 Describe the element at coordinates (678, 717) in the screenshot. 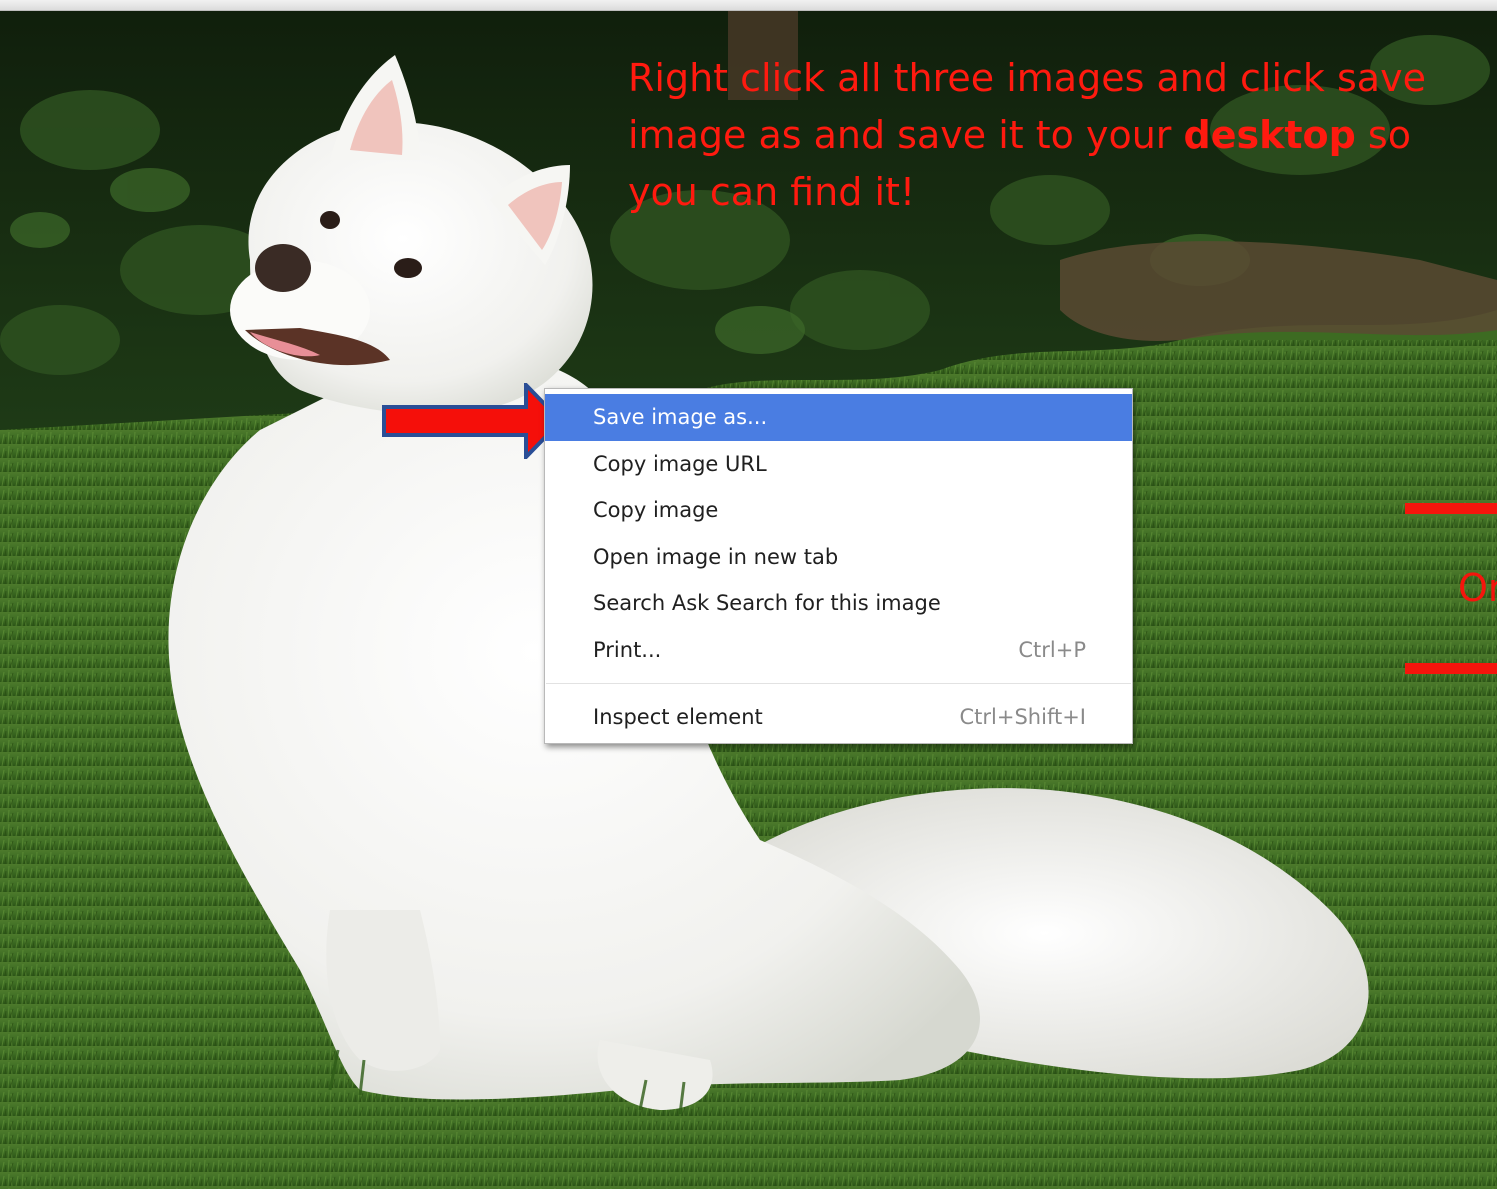

I see `menu-item-label: Inspect element` at that location.